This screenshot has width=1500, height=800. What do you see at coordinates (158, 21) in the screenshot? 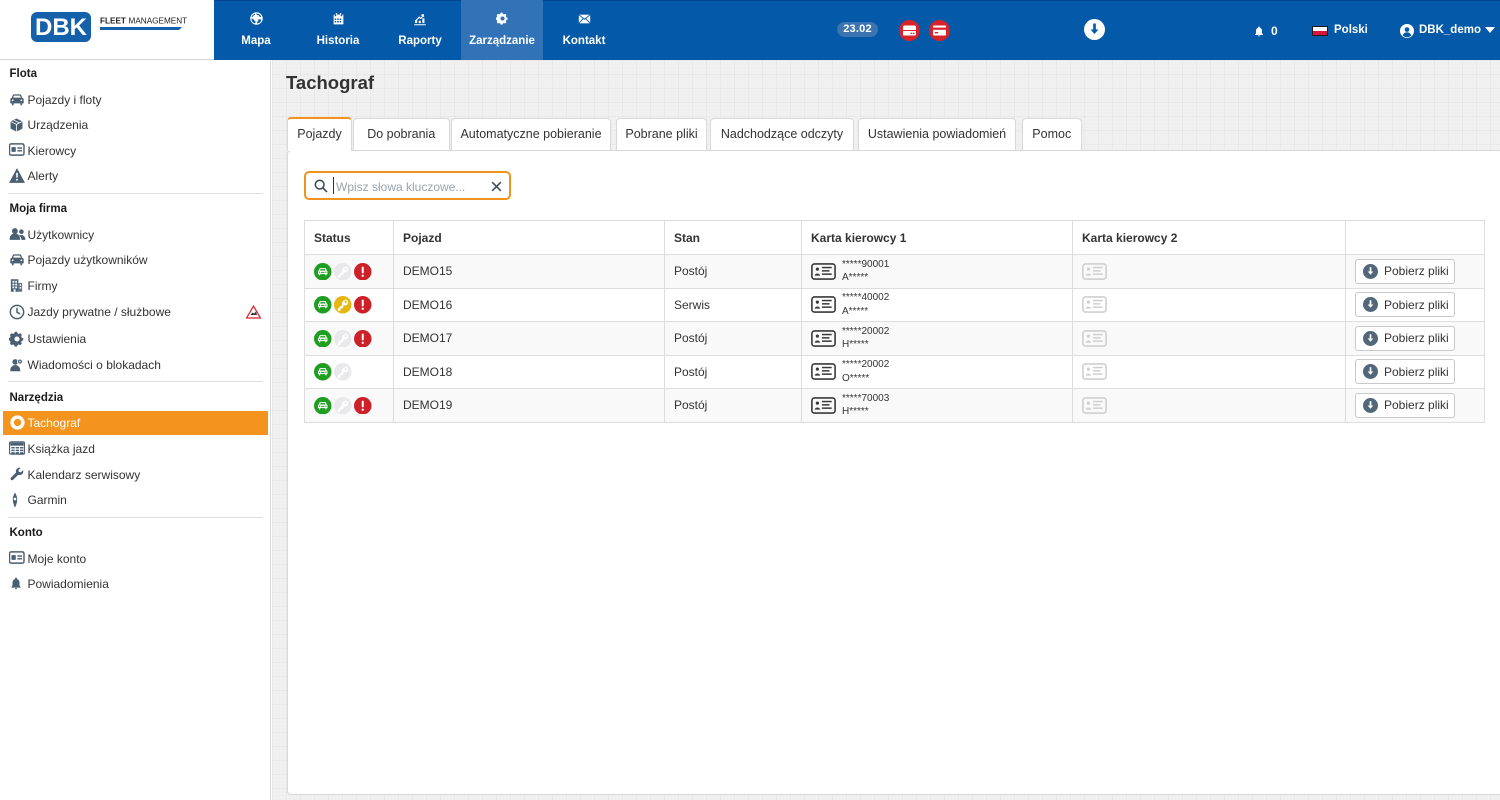
I see `svg-text: MANAGEMENT` at bounding box center [158, 21].